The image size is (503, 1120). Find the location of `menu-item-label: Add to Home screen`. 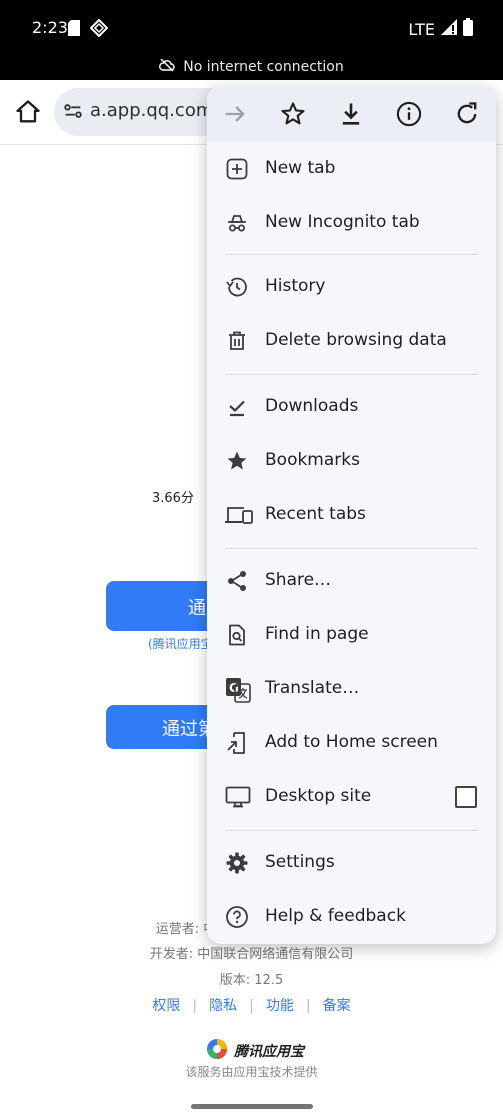

menu-item-label: Add to Home screen is located at coordinates (351, 742).